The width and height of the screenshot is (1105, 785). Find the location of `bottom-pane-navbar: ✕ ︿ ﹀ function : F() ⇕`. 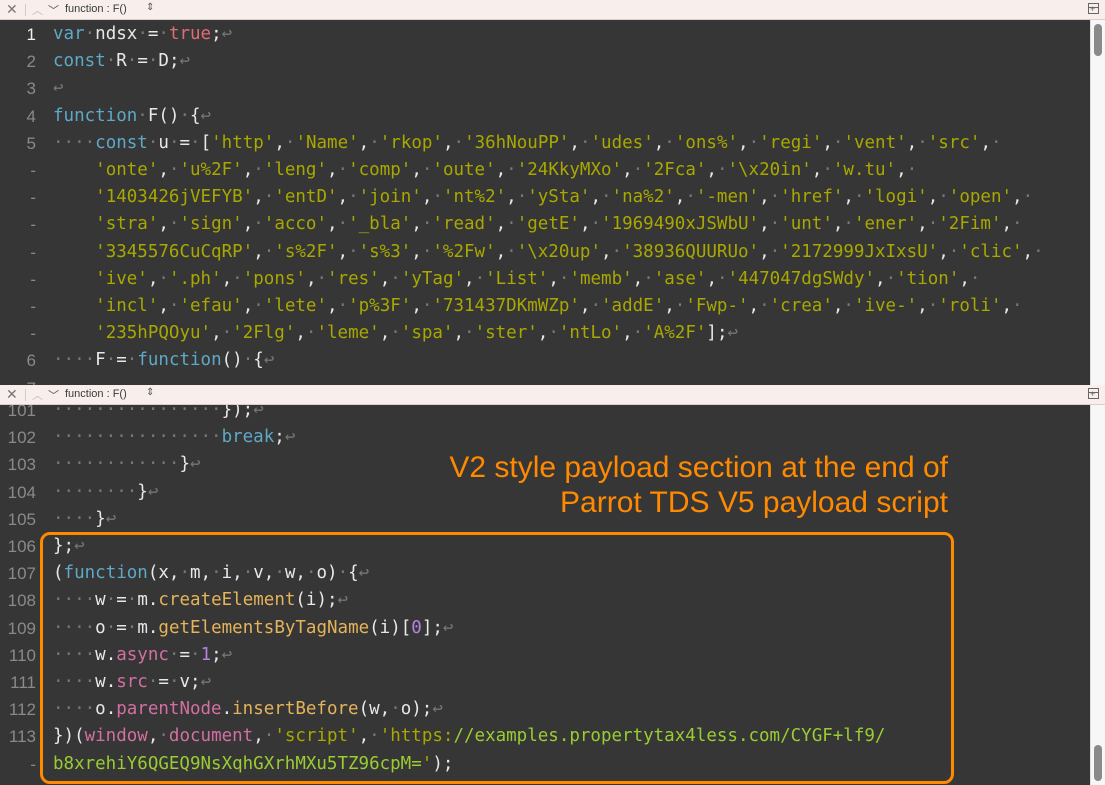

bottom-pane-navbar: ✕ ︿ ﹀ function : F() ⇕ is located at coordinates (552, 395).